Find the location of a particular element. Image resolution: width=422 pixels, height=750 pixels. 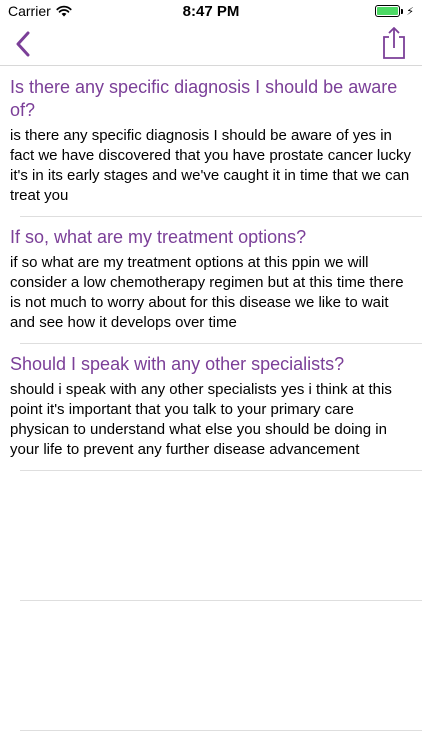

wifi-icon is located at coordinates (64, 11).